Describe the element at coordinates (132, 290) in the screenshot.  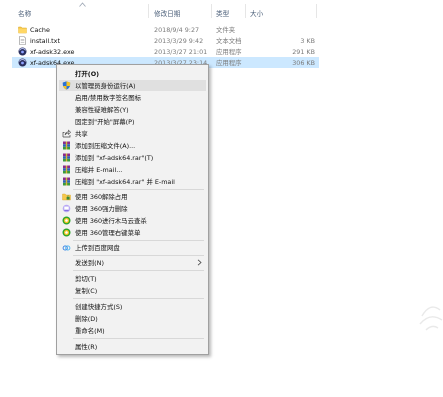
I see `menu-item-copy: 复制(C)` at that location.